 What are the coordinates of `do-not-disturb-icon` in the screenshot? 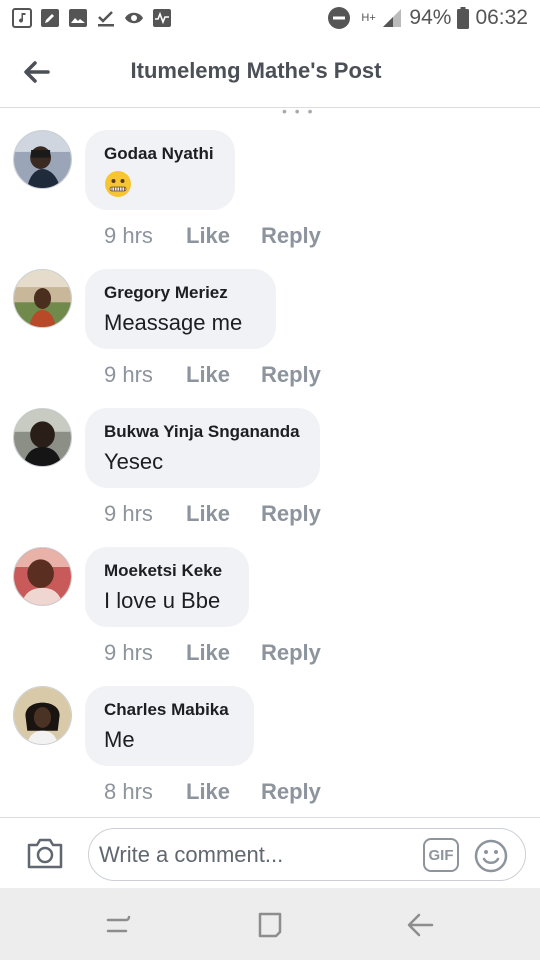 It's located at (339, 18).